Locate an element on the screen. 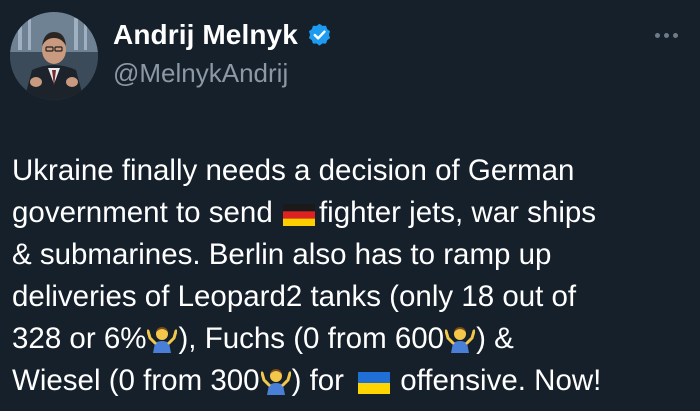 The height and width of the screenshot is (411, 700). tweet-text-segment: & submarines. Berlin also has to ramp up is located at coordinates (282, 254).